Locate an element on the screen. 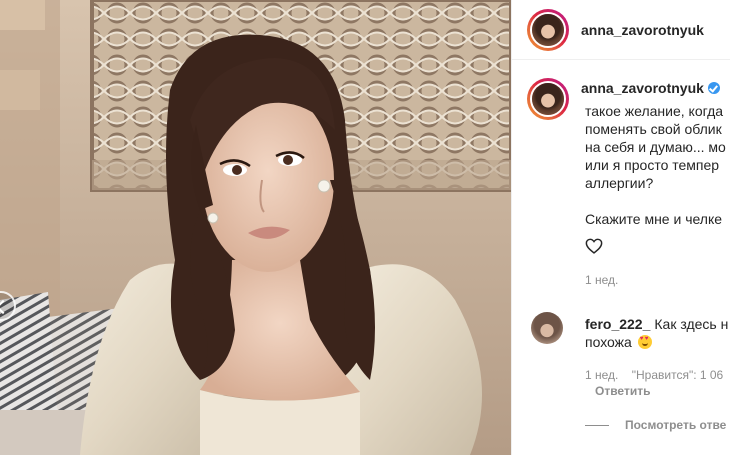  caption-line: такое желание, когда is located at coordinates (654, 111).